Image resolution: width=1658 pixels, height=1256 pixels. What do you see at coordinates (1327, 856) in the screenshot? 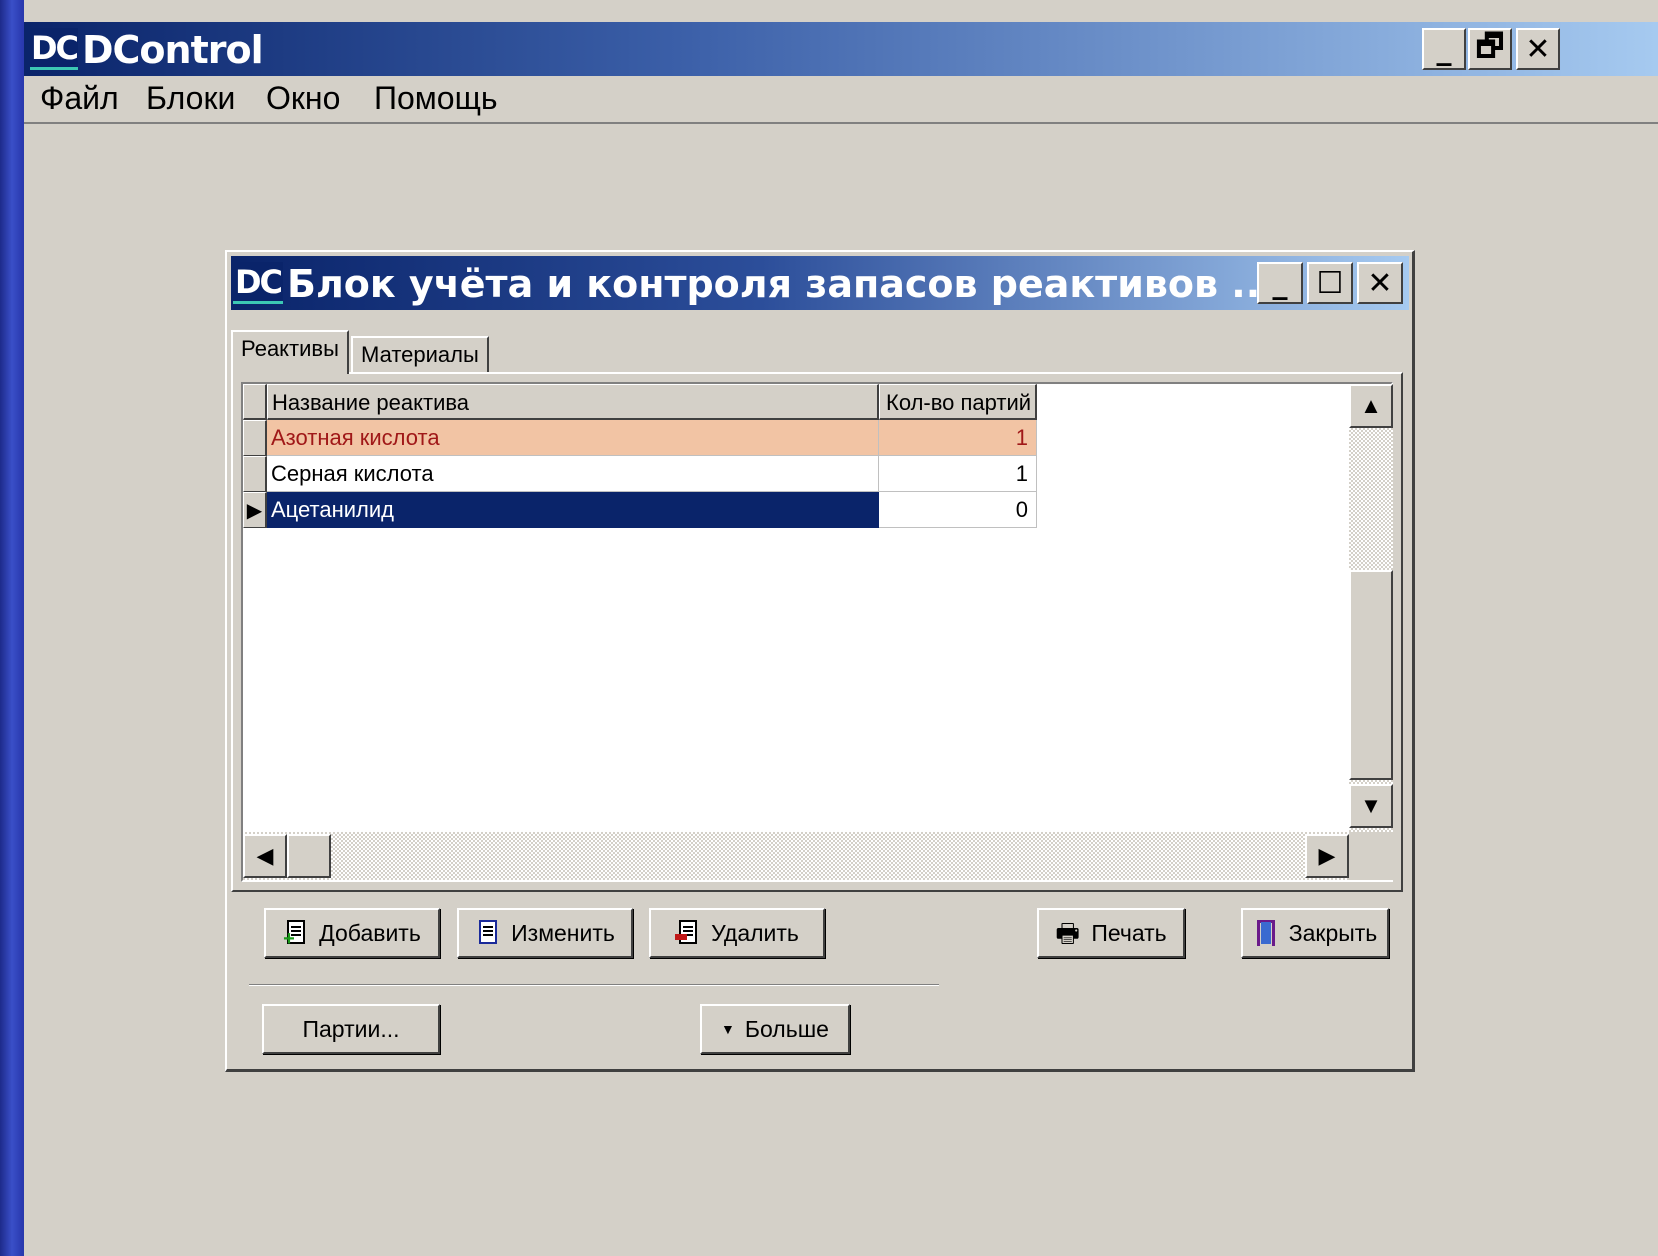
I see `scroll-right-icon: ▶` at bounding box center [1327, 856].